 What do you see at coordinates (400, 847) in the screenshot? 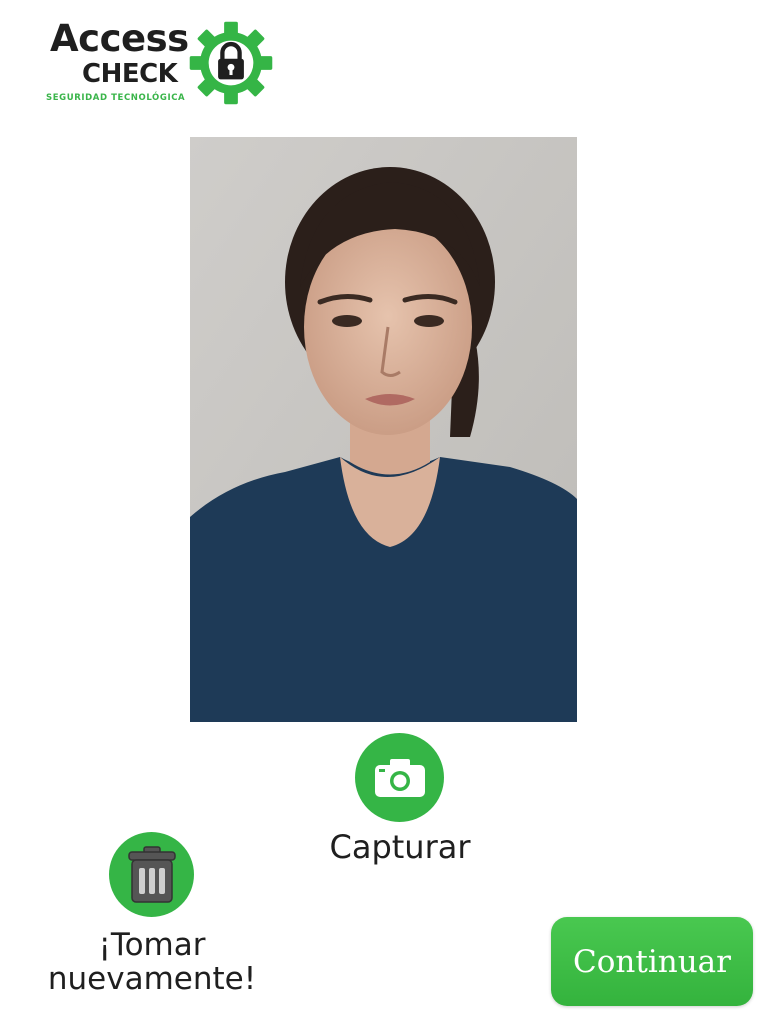
I see `capture-label: Capturar` at bounding box center [400, 847].